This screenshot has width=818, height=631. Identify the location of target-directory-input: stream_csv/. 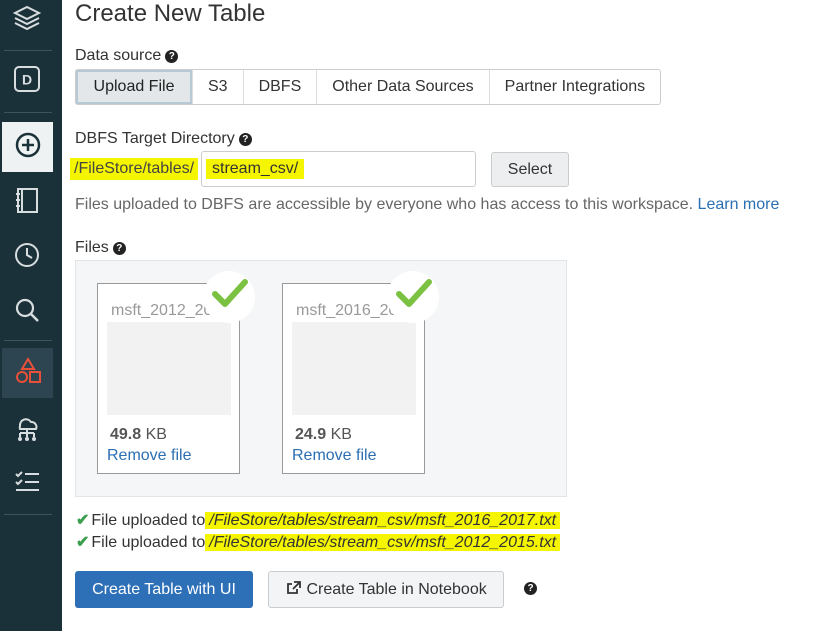
(338, 169).